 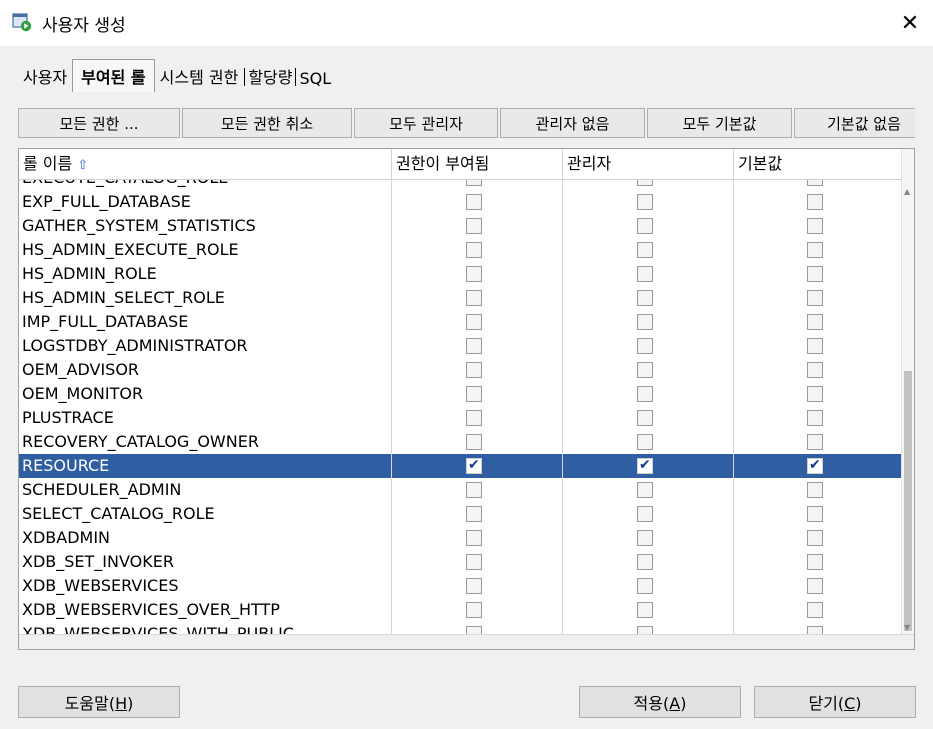 I want to click on all-admin-button: 모두 관리자, so click(x=426, y=123).